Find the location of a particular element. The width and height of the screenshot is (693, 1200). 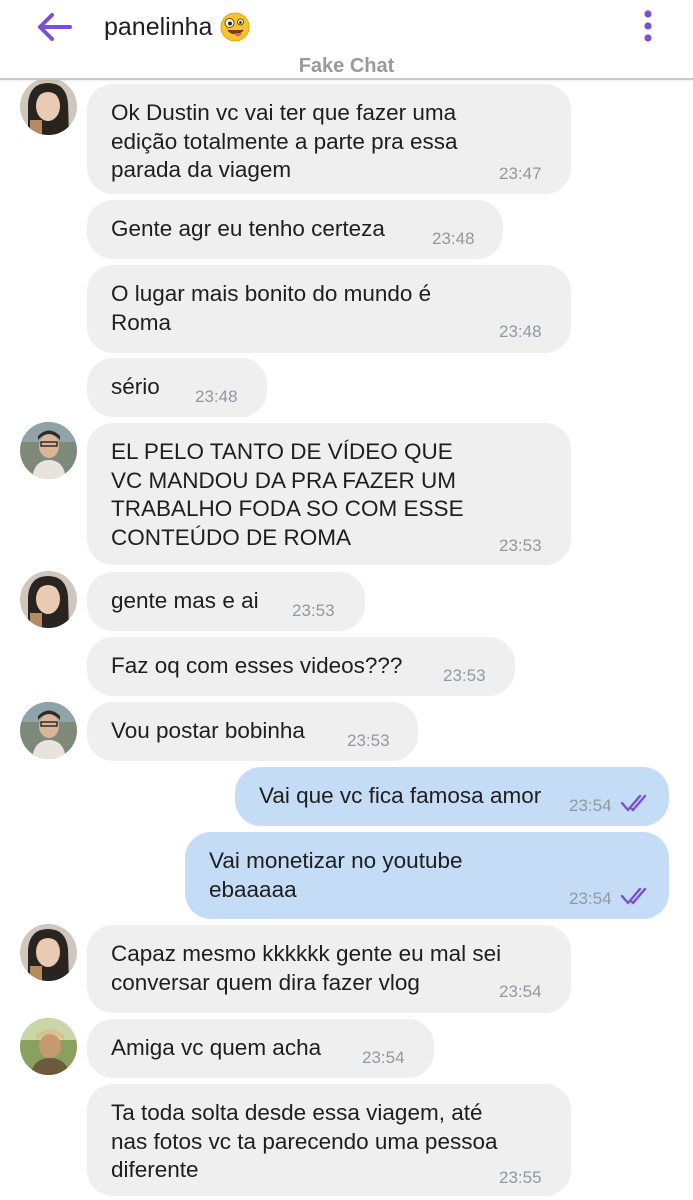

more-vert-icon is located at coordinates (648, 28).